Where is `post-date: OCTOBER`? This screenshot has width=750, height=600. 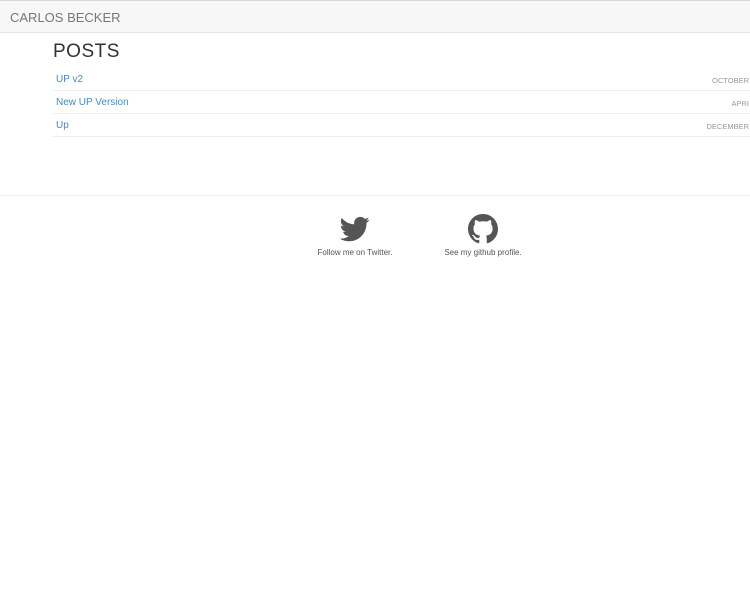
post-date: OCTOBER is located at coordinates (730, 80).